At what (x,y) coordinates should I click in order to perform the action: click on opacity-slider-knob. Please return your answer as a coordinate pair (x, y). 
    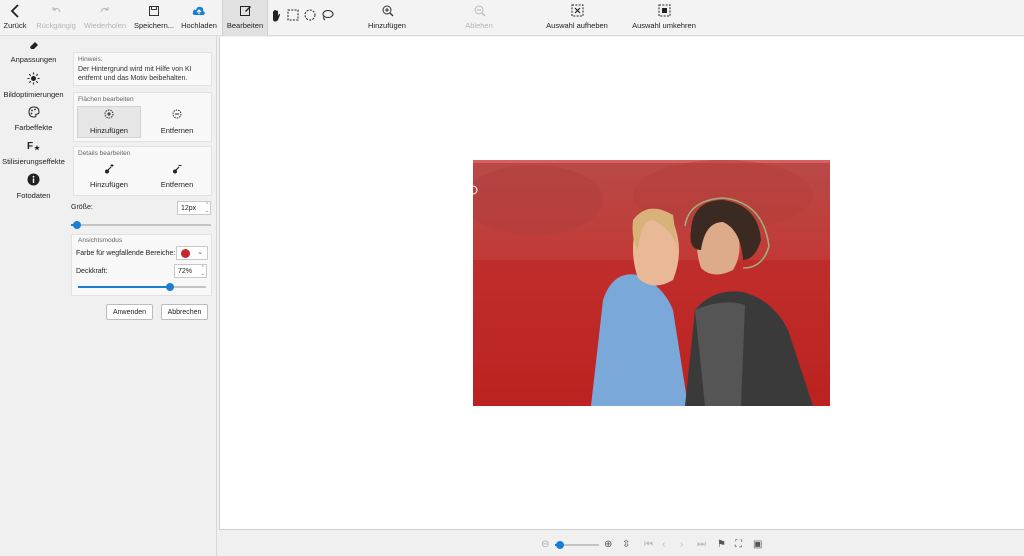
    Looking at the image, I should click on (170, 287).